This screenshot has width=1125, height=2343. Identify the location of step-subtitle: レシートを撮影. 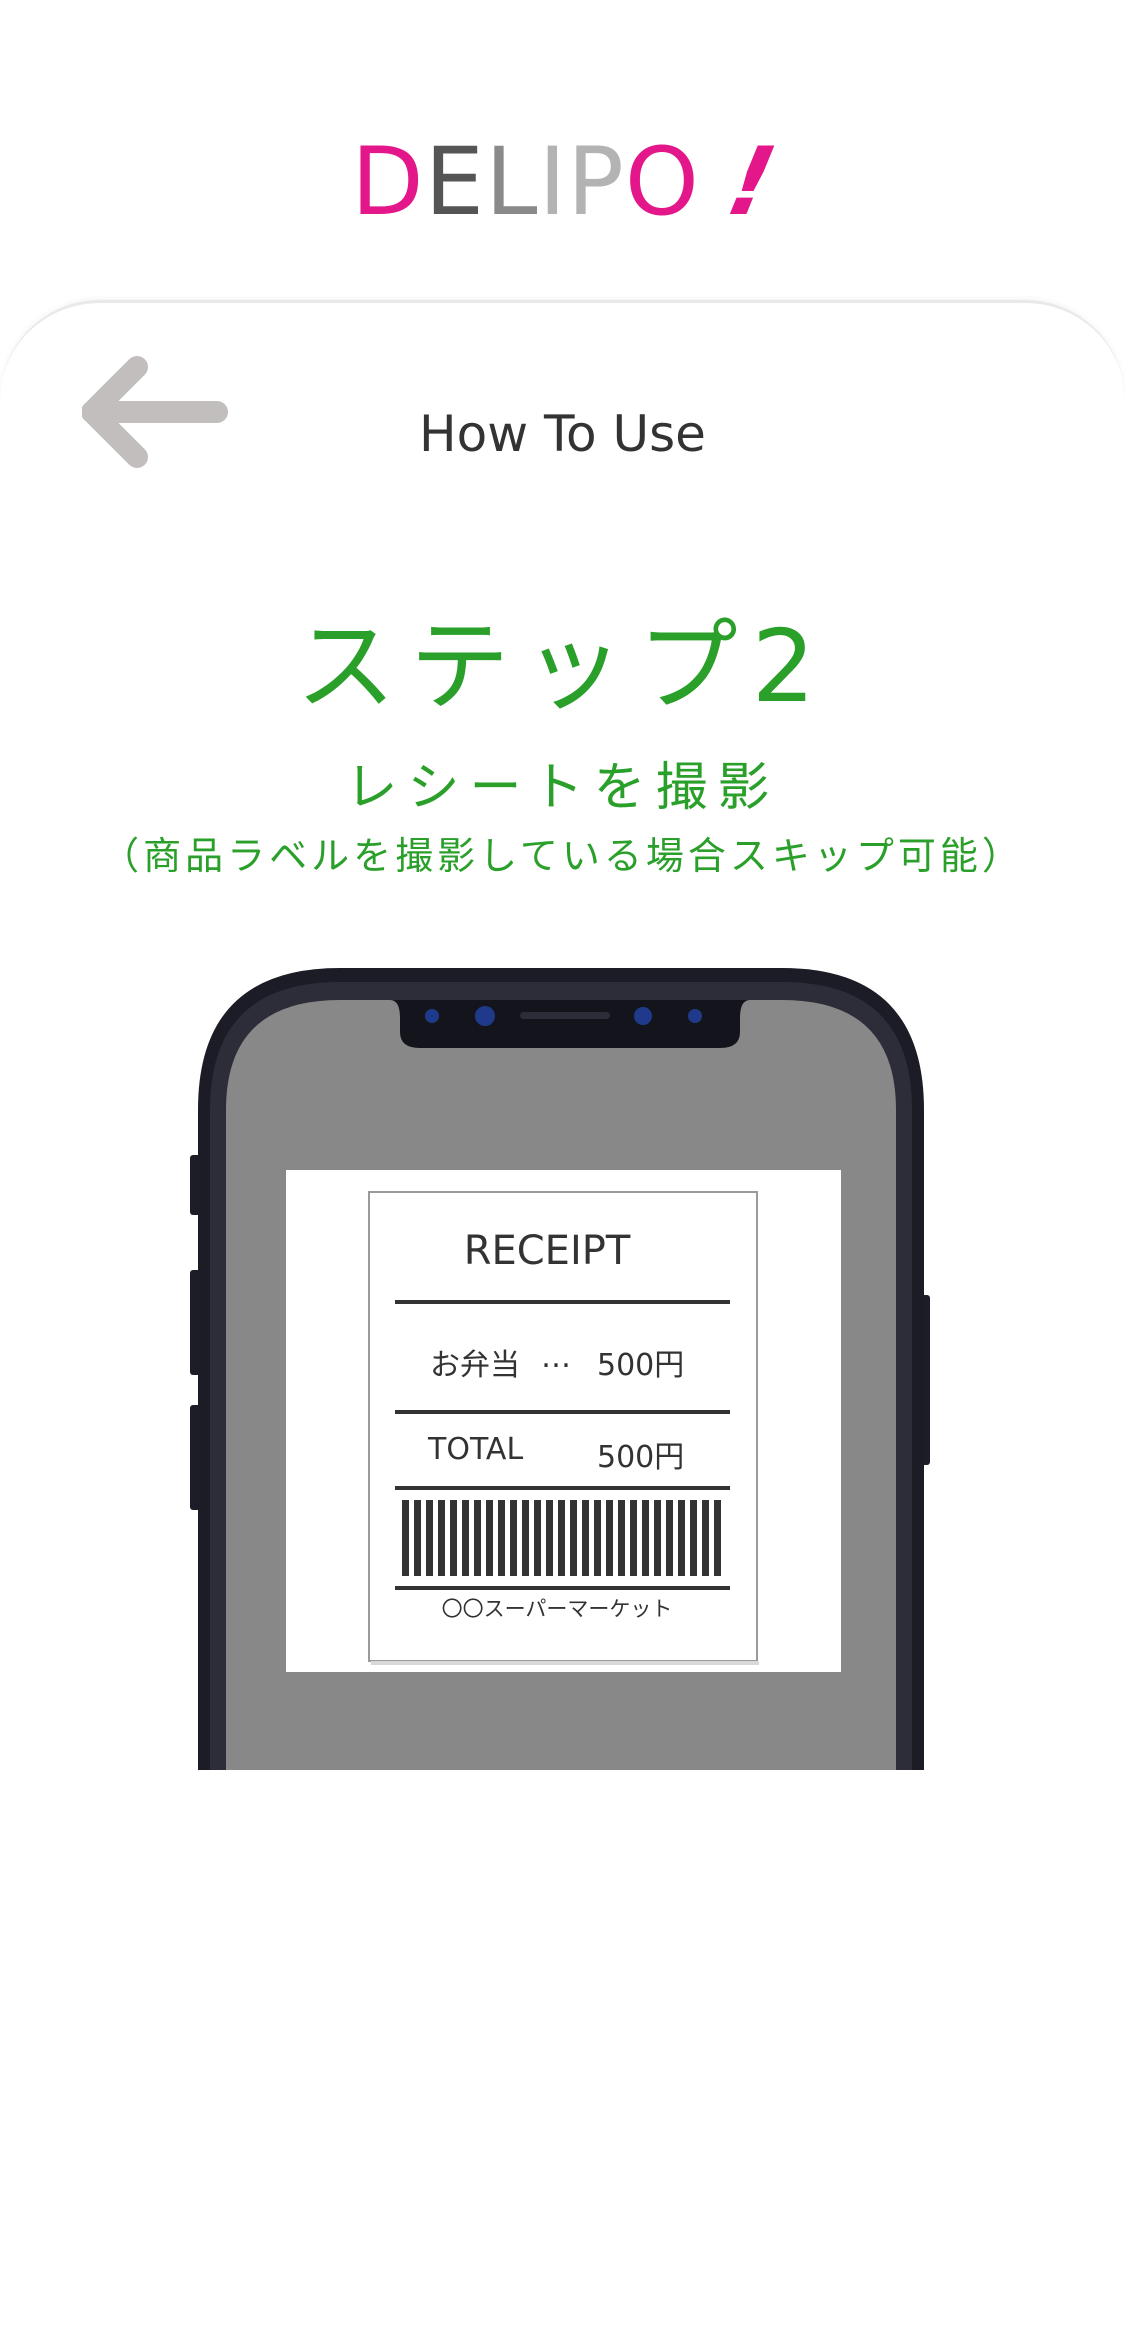
(562, 788).